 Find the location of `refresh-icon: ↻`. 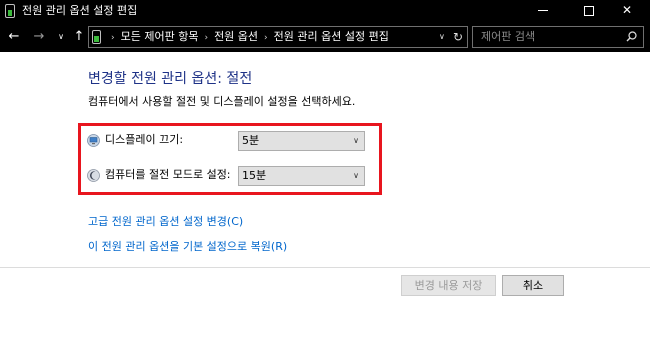

refresh-icon: ↻ is located at coordinates (458, 37).